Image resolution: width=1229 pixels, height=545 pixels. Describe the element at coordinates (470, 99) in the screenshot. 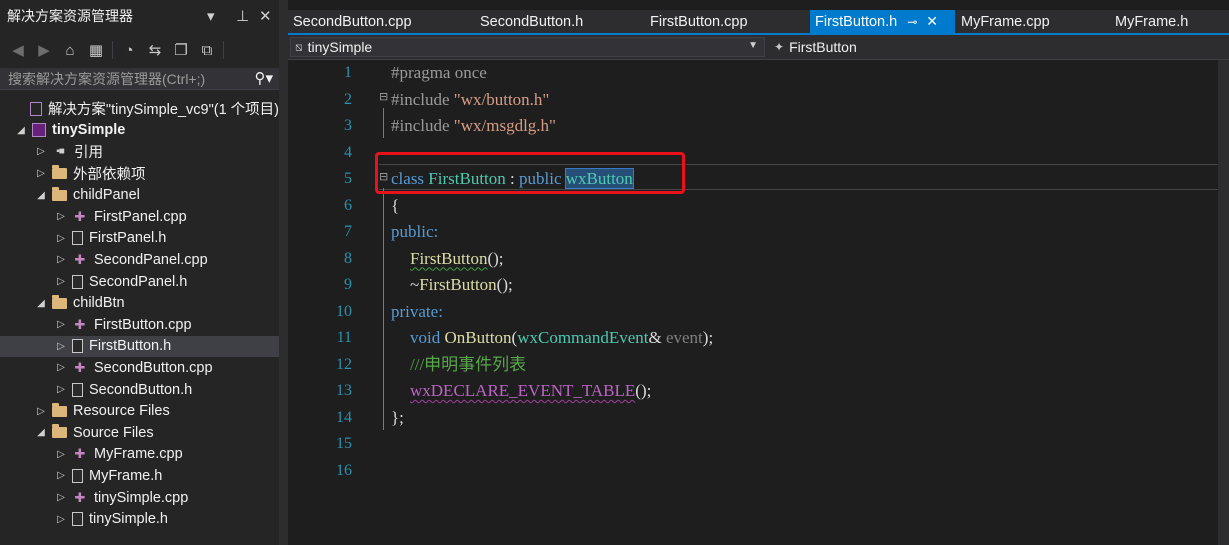

I see `code-line-2: #include "wx/button.h"` at that location.